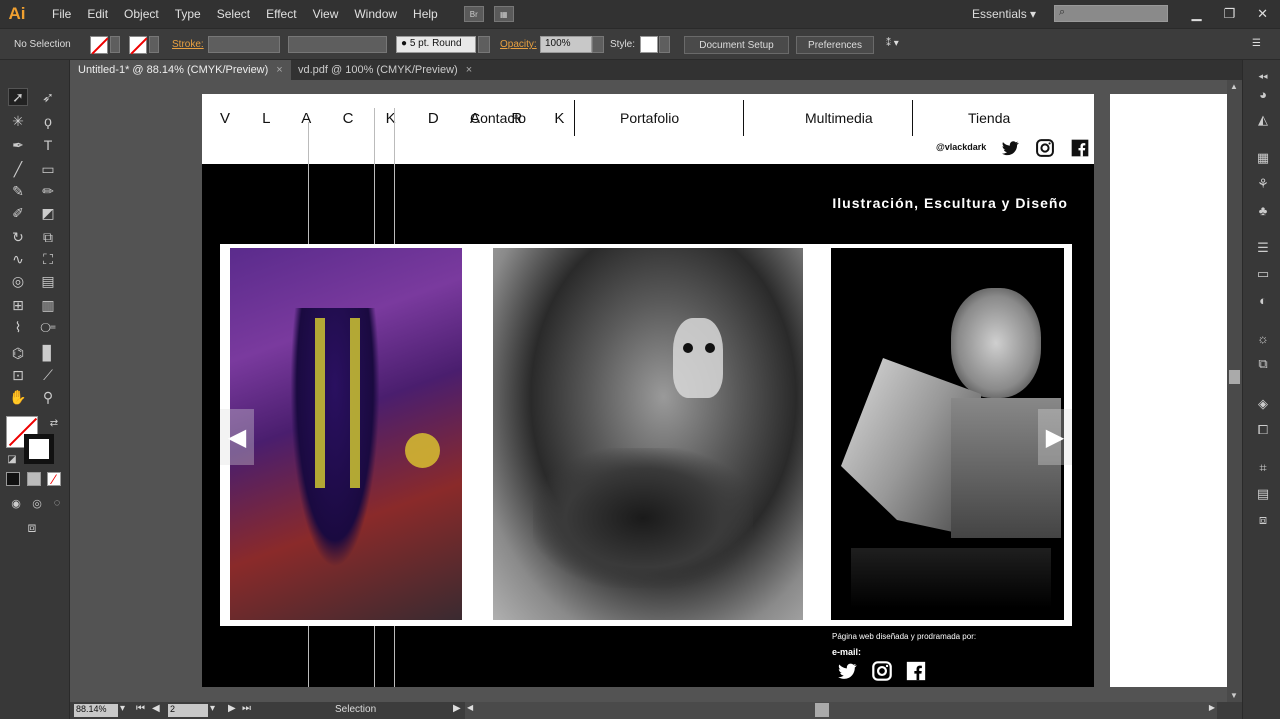 The width and height of the screenshot is (1280, 719). What do you see at coordinates (48, 97) in the screenshot?
I see `direct-selection-tool-icon: ➶` at bounding box center [48, 97].